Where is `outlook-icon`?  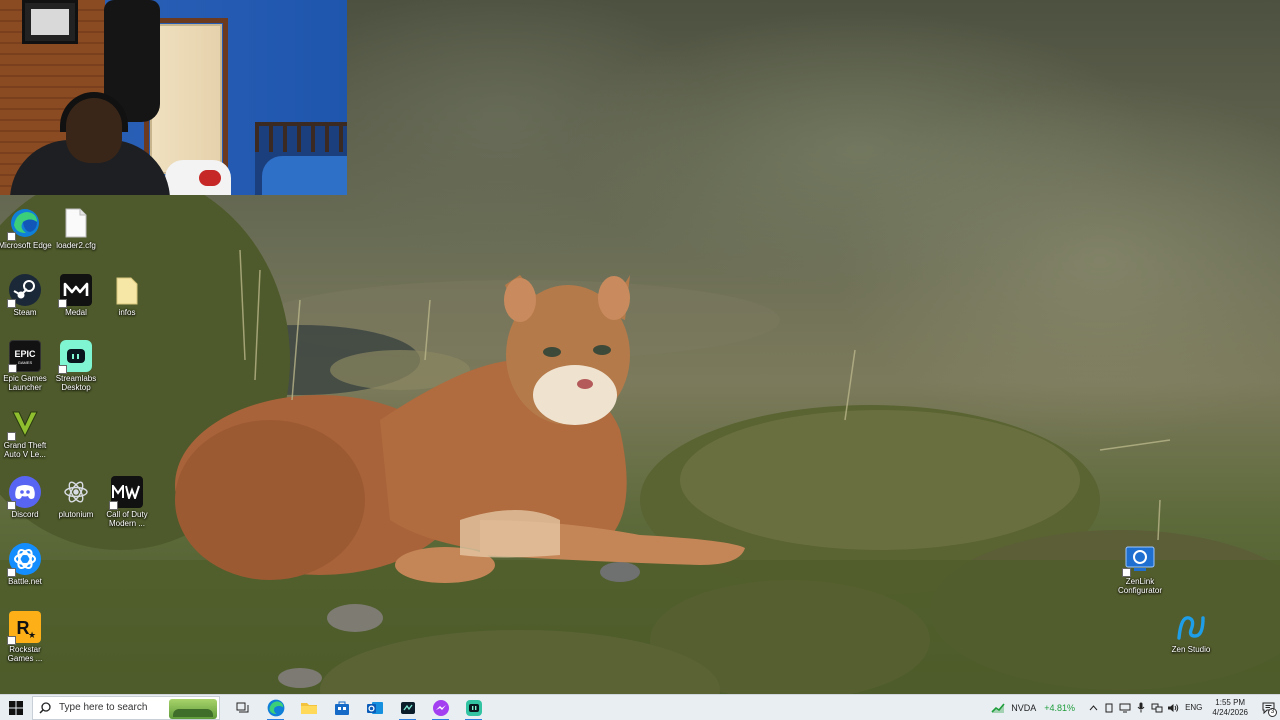 outlook-icon is located at coordinates (374, 707).